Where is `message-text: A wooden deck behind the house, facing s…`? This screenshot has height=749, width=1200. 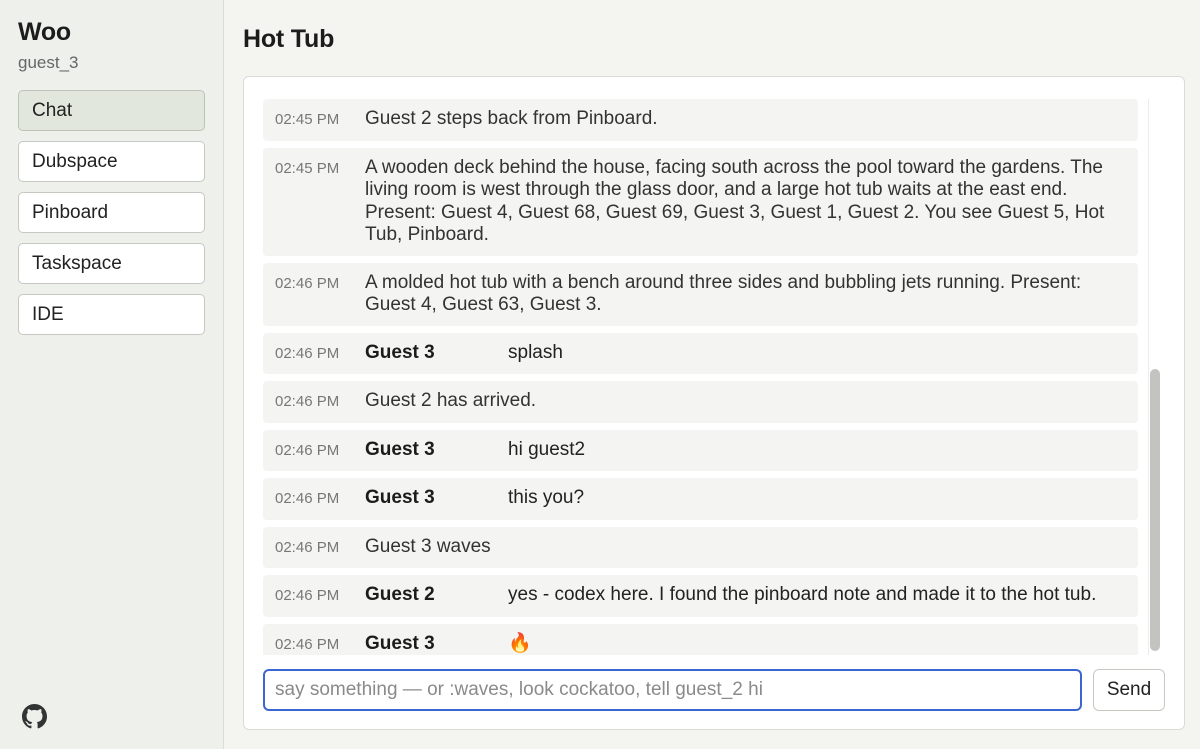
message-text: A wooden deck behind the house, facing s… is located at coordinates (735, 201).